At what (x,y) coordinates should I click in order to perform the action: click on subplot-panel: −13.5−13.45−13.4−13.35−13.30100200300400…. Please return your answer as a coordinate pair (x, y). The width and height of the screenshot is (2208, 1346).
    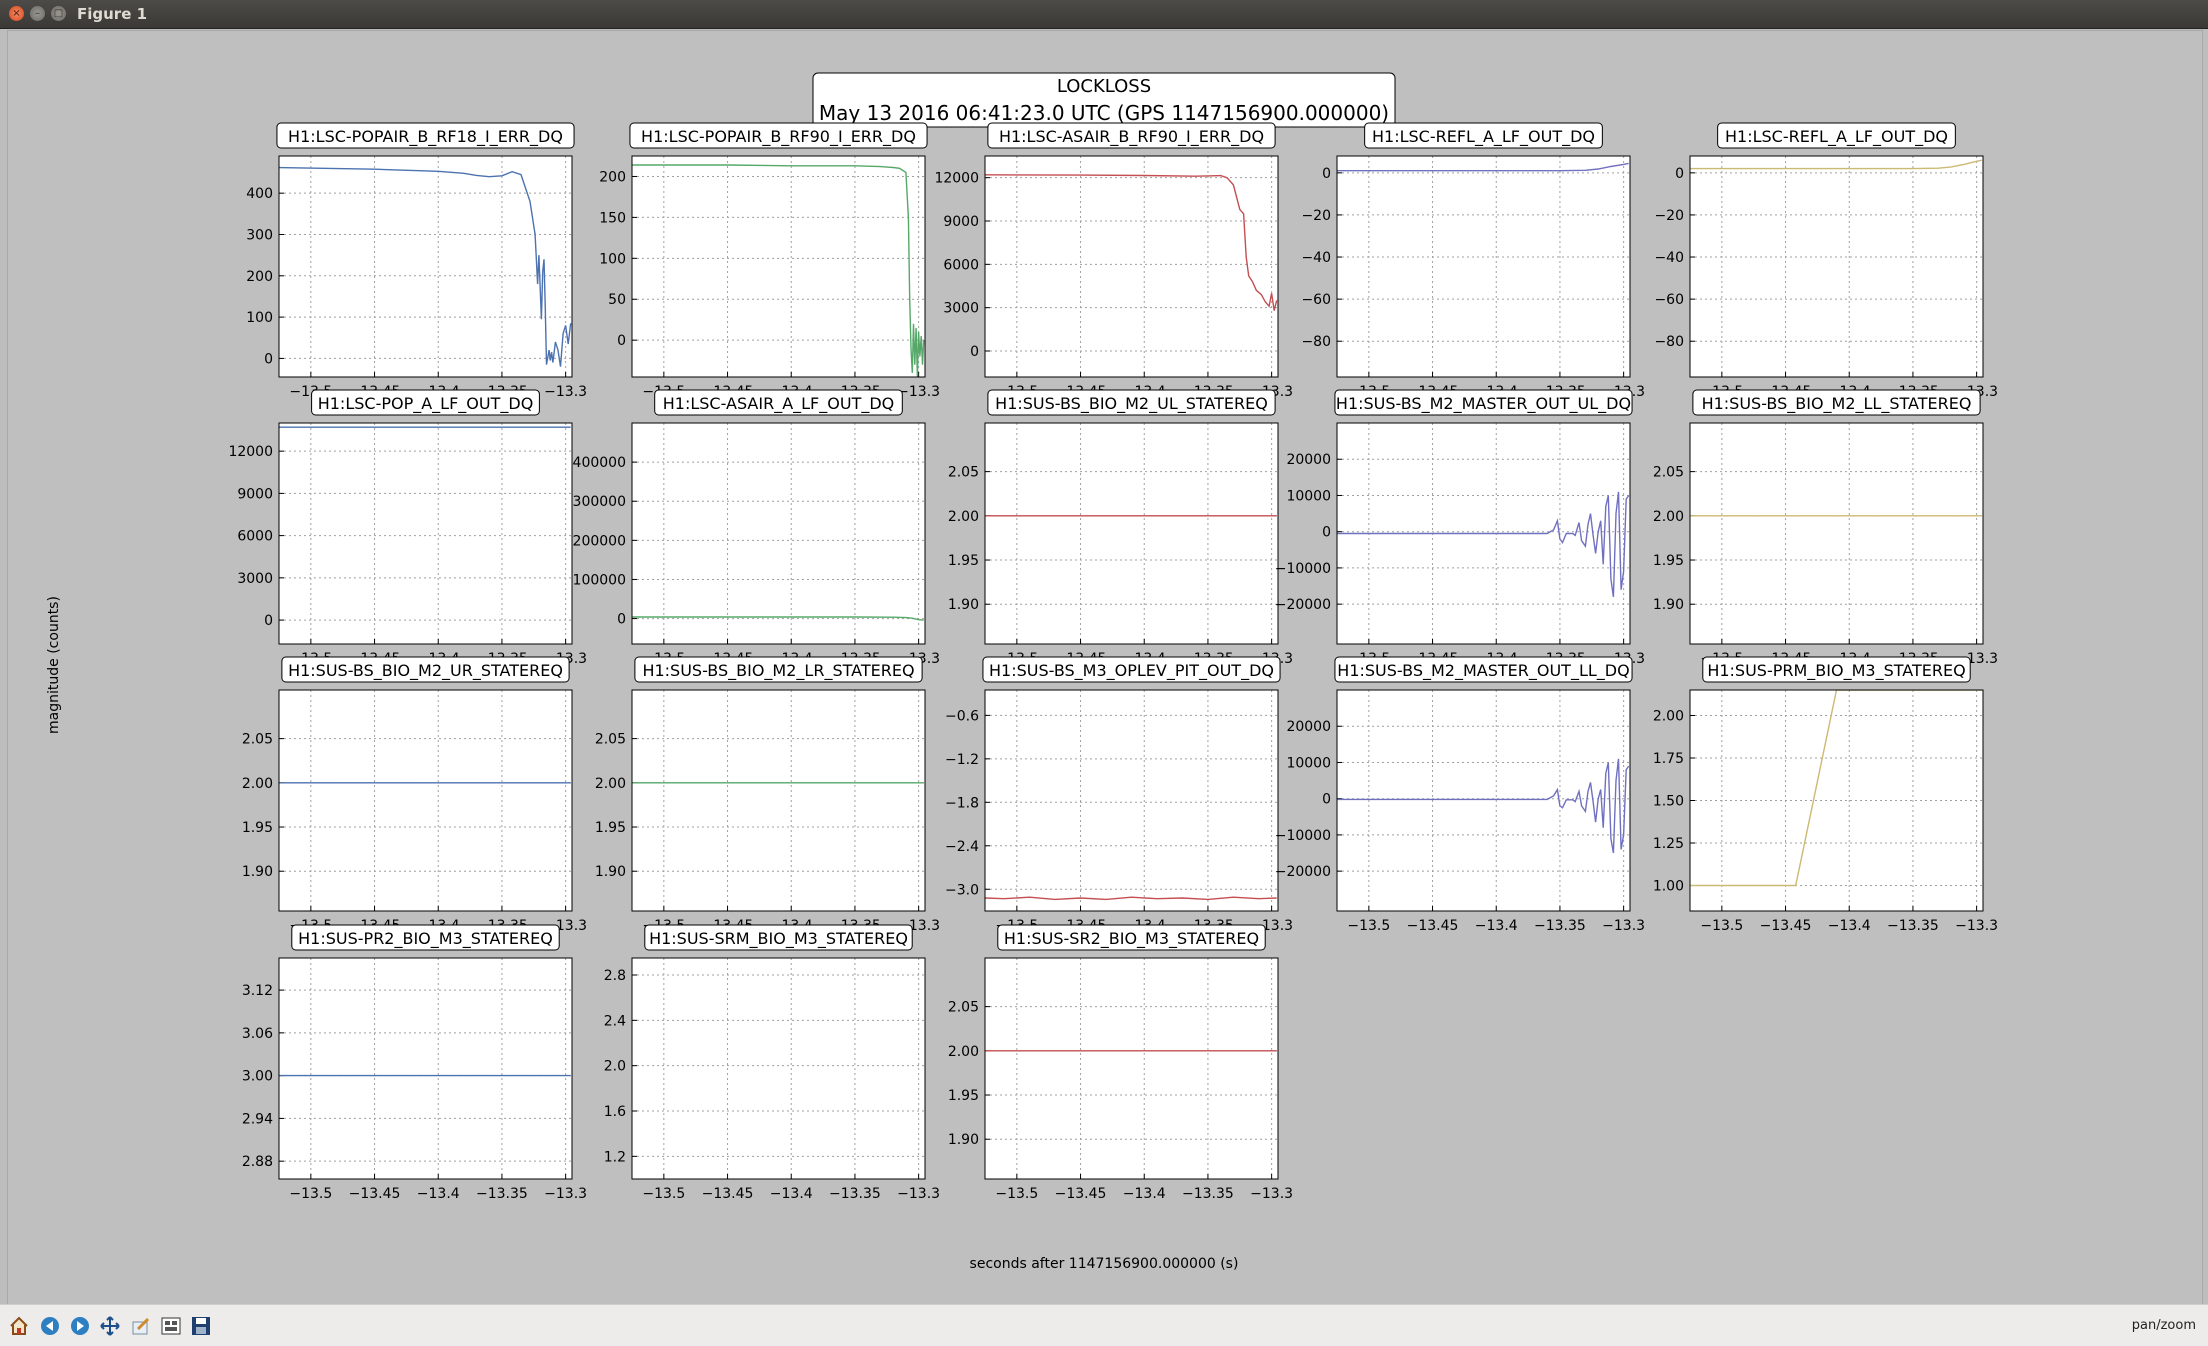
    Looking at the image, I should click on (416, 261).